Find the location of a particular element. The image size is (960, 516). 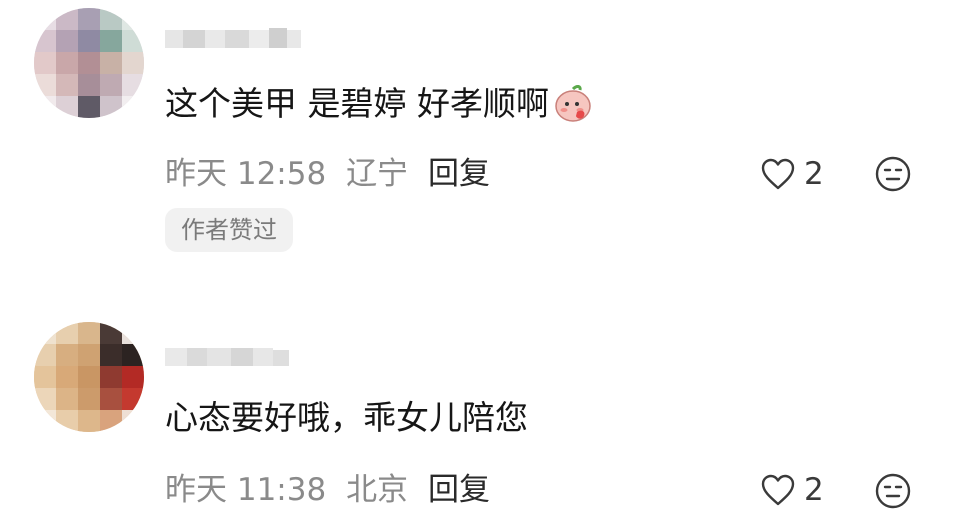

comment-time: 昨天 11:38 is located at coordinates (246, 490).